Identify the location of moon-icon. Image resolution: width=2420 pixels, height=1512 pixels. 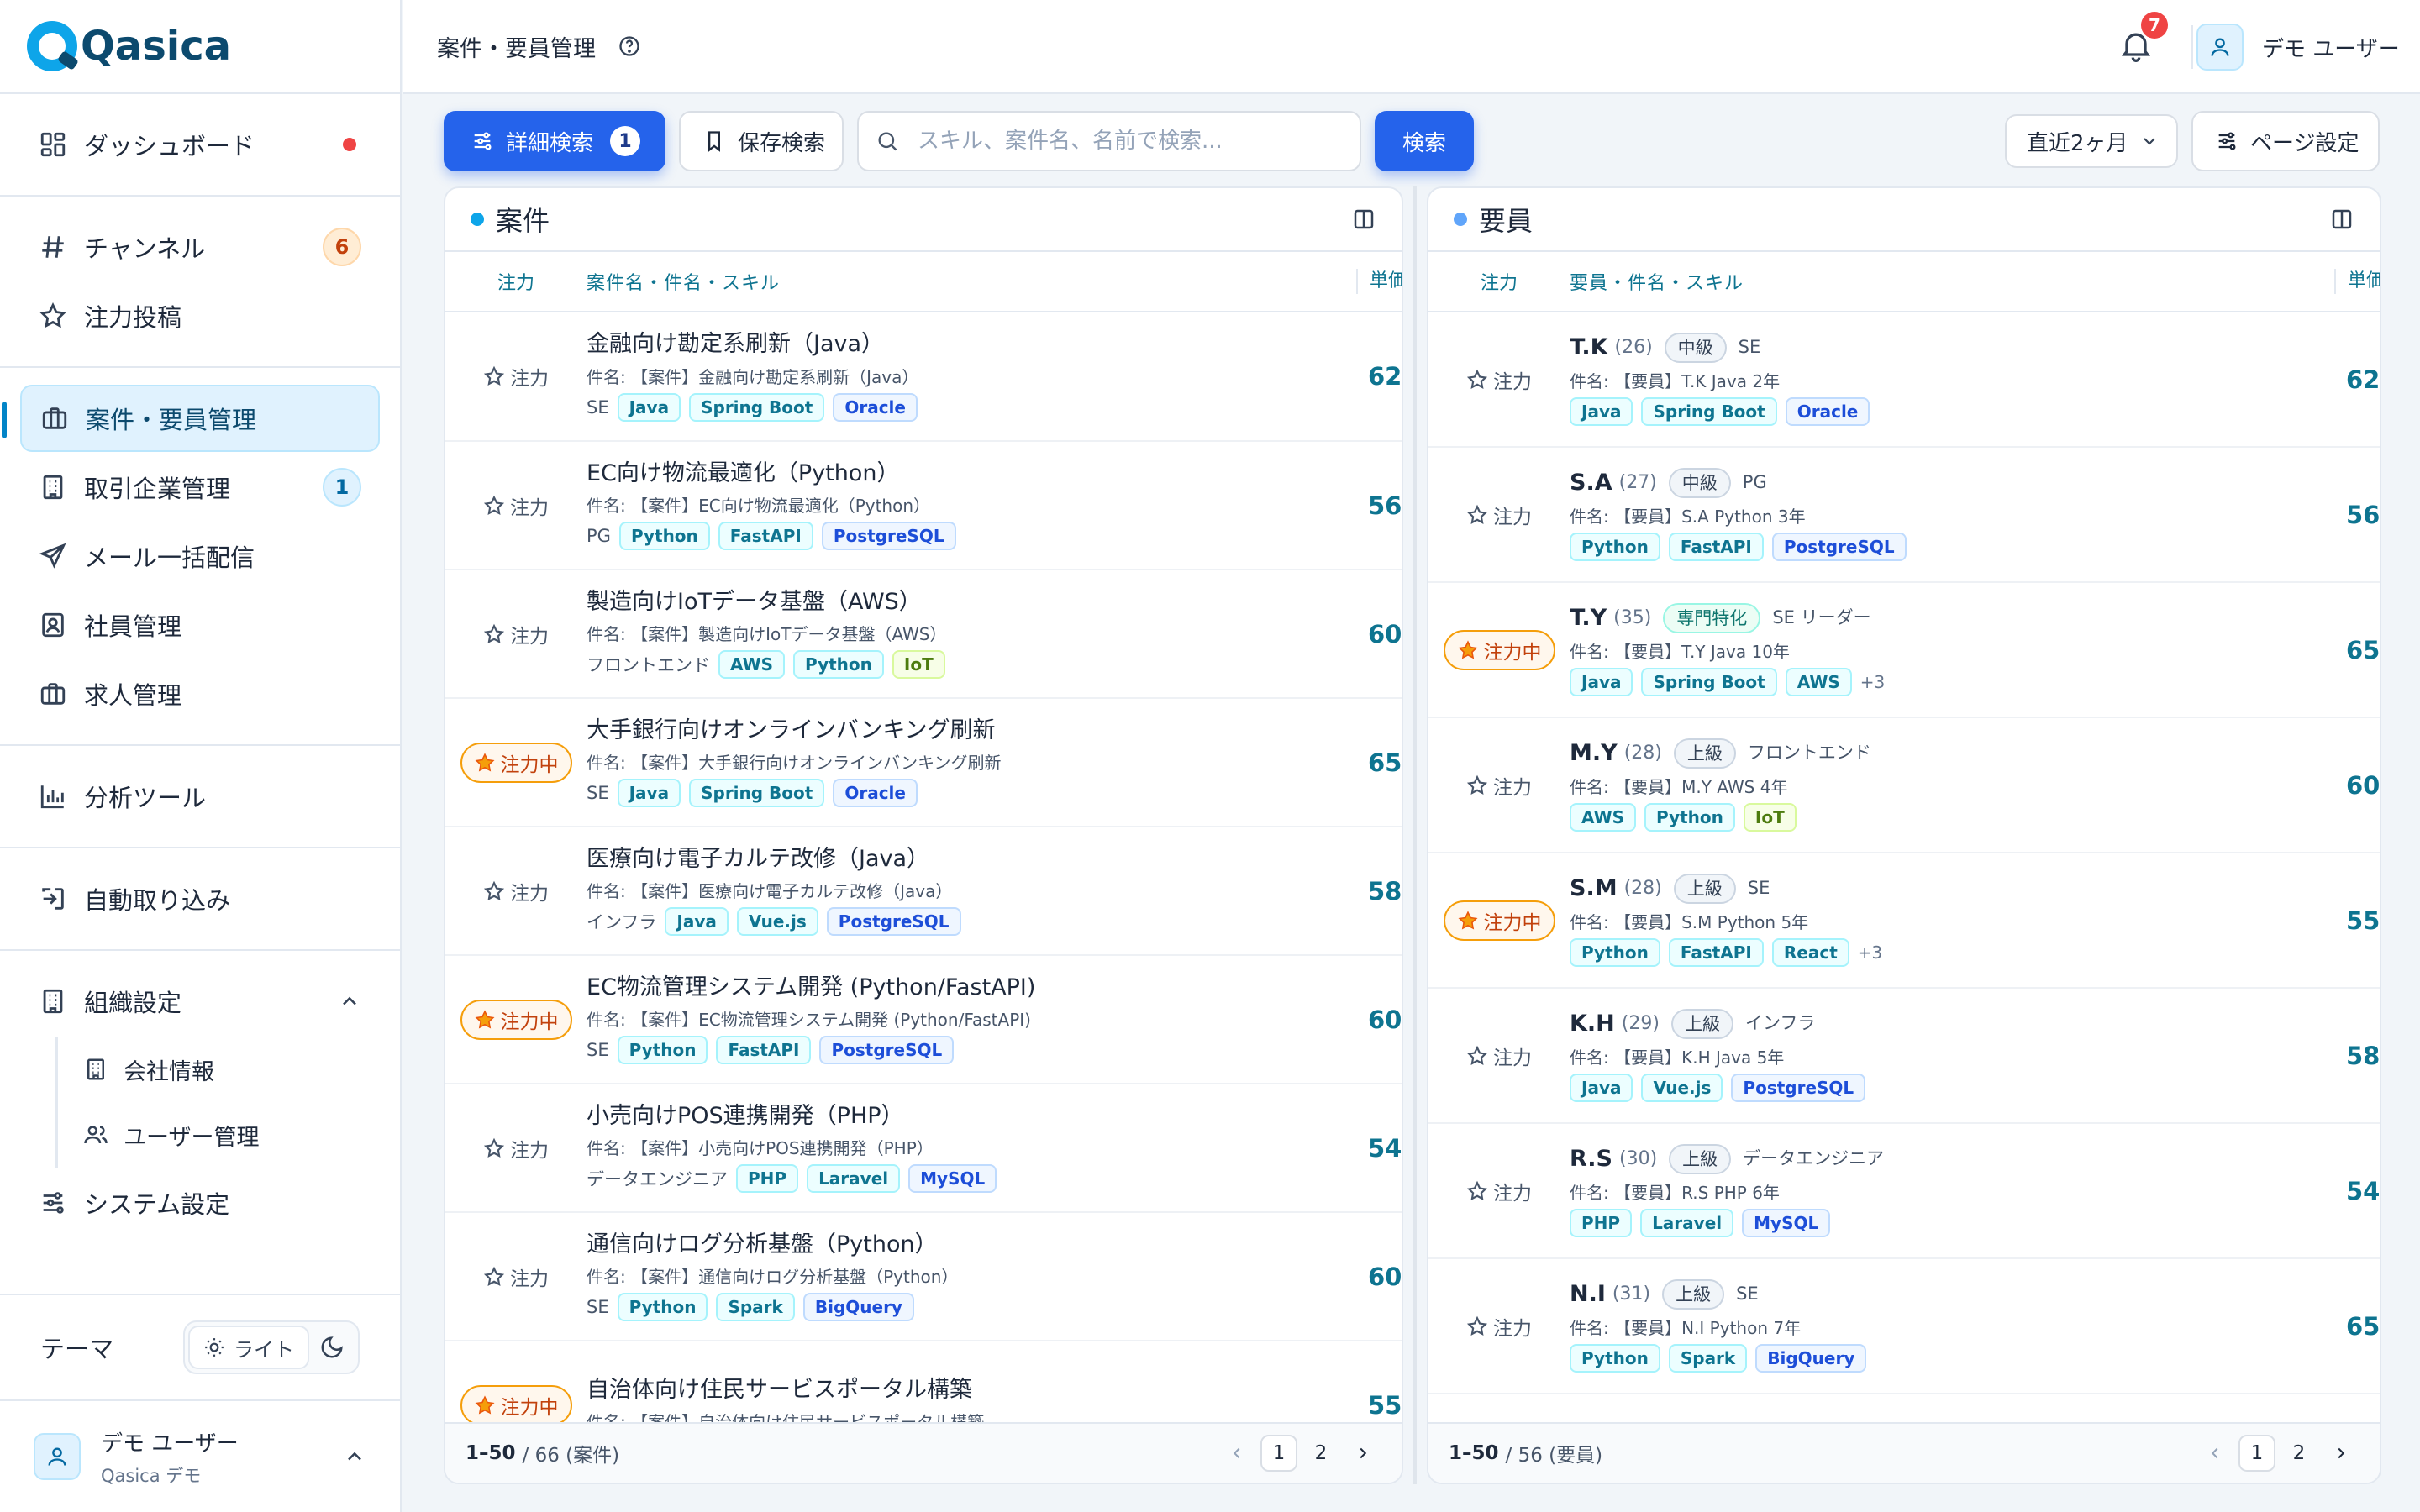
(332, 1347).